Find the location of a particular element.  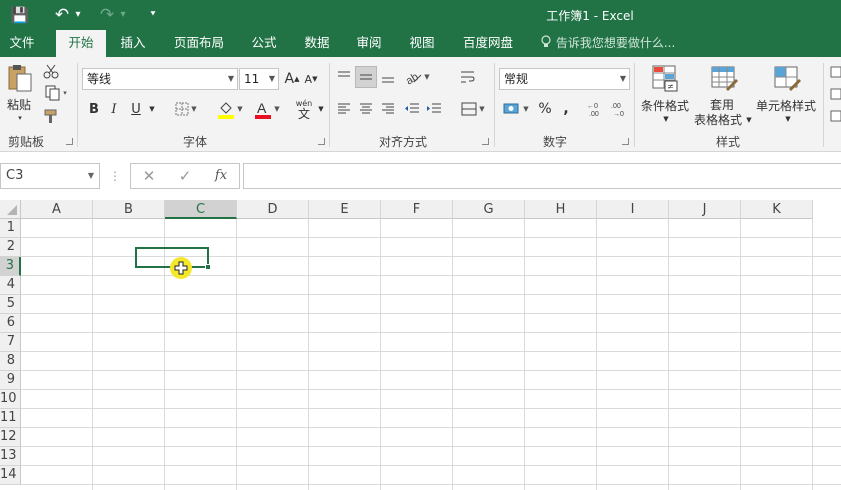

name-box: C3 ▼ is located at coordinates (50, 176).